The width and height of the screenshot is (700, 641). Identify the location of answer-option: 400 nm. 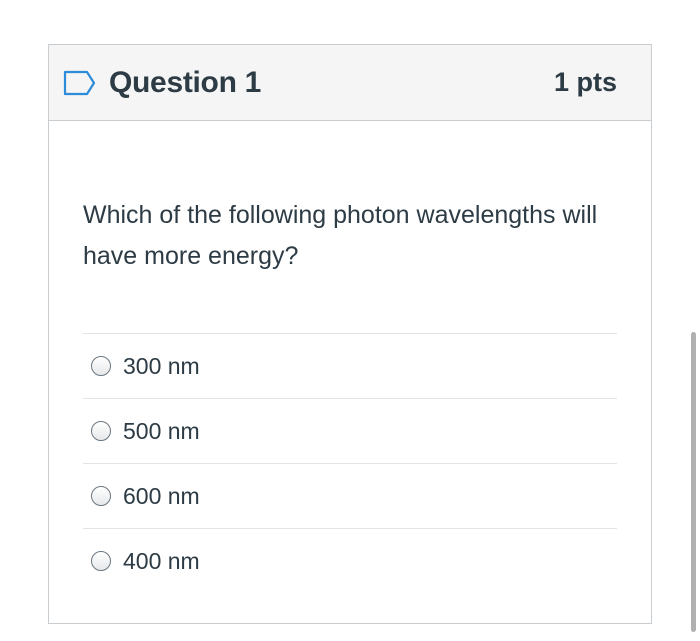
(350, 561).